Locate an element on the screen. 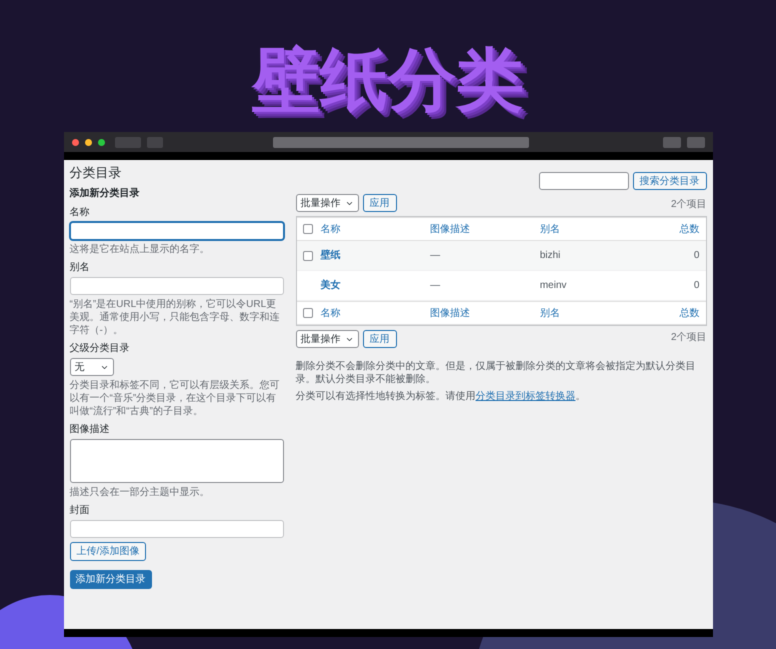  select-field: 无 is located at coordinates (92, 367).